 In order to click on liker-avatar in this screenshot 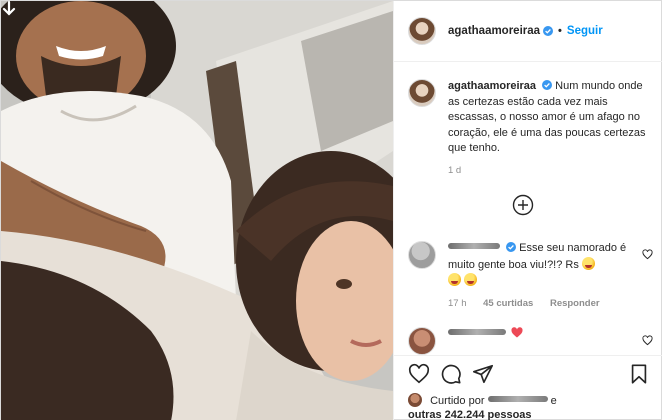, I will do `click(415, 400)`.